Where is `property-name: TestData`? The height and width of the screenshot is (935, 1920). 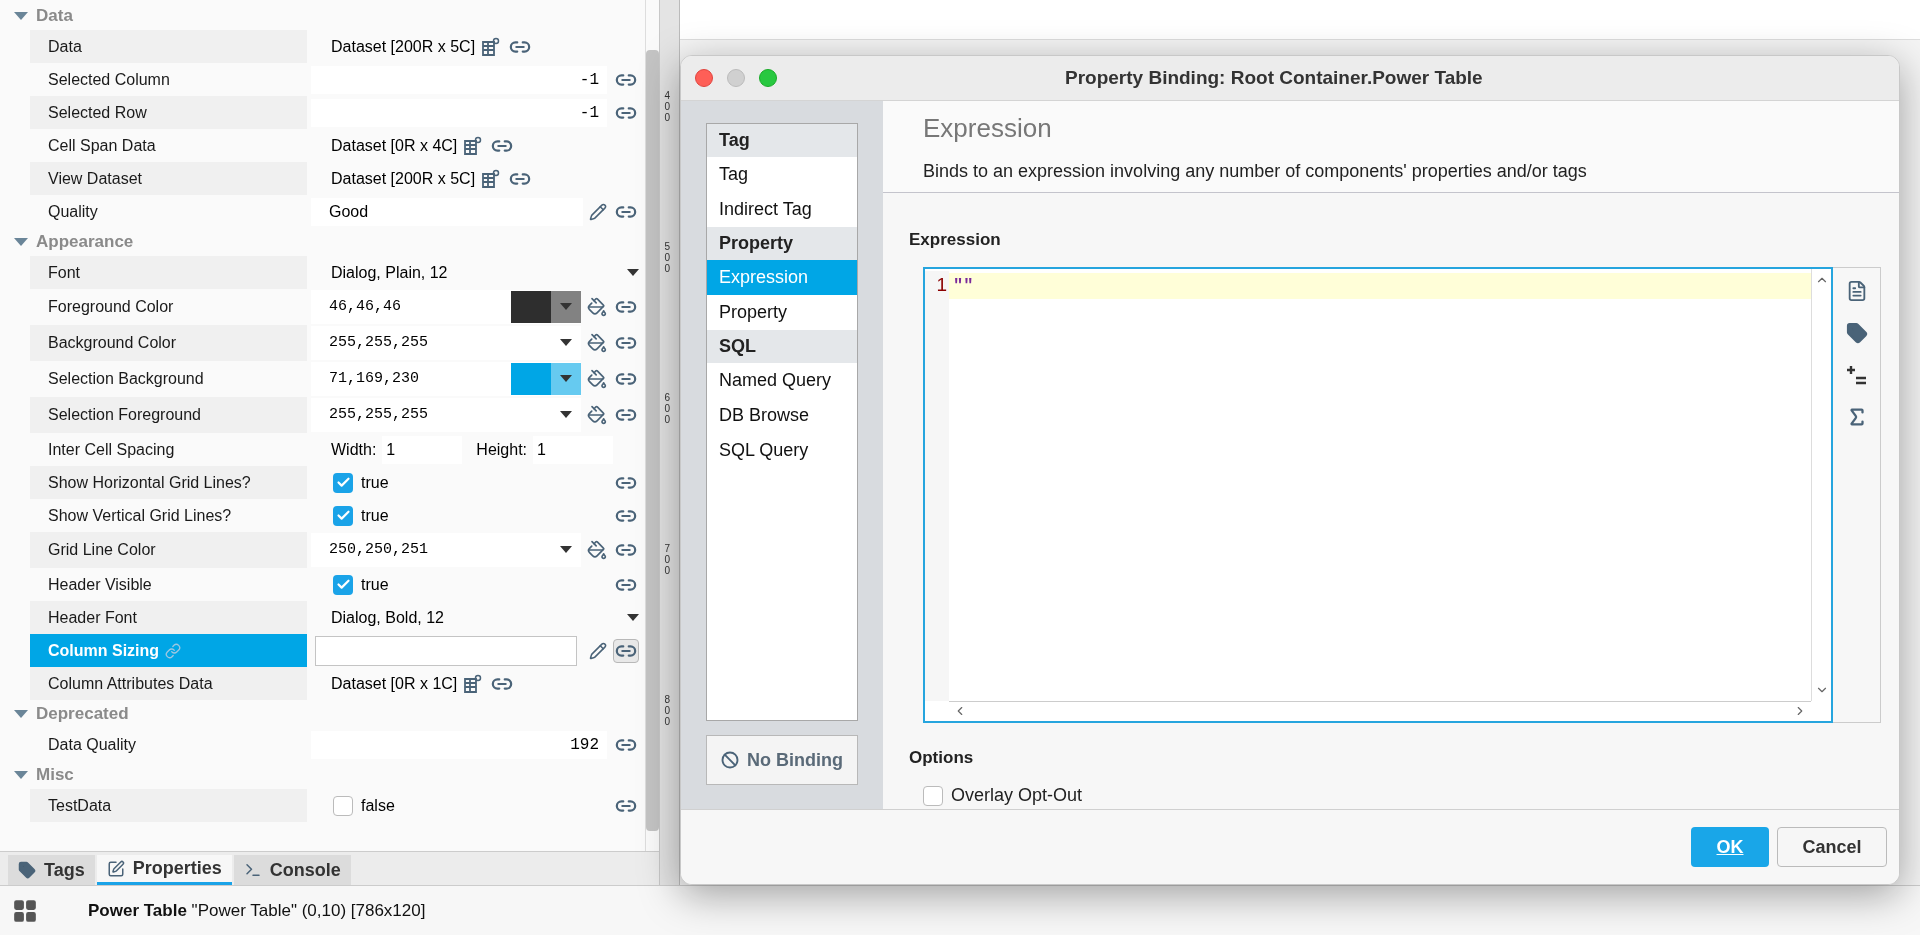 property-name: TestData is located at coordinates (168, 805).